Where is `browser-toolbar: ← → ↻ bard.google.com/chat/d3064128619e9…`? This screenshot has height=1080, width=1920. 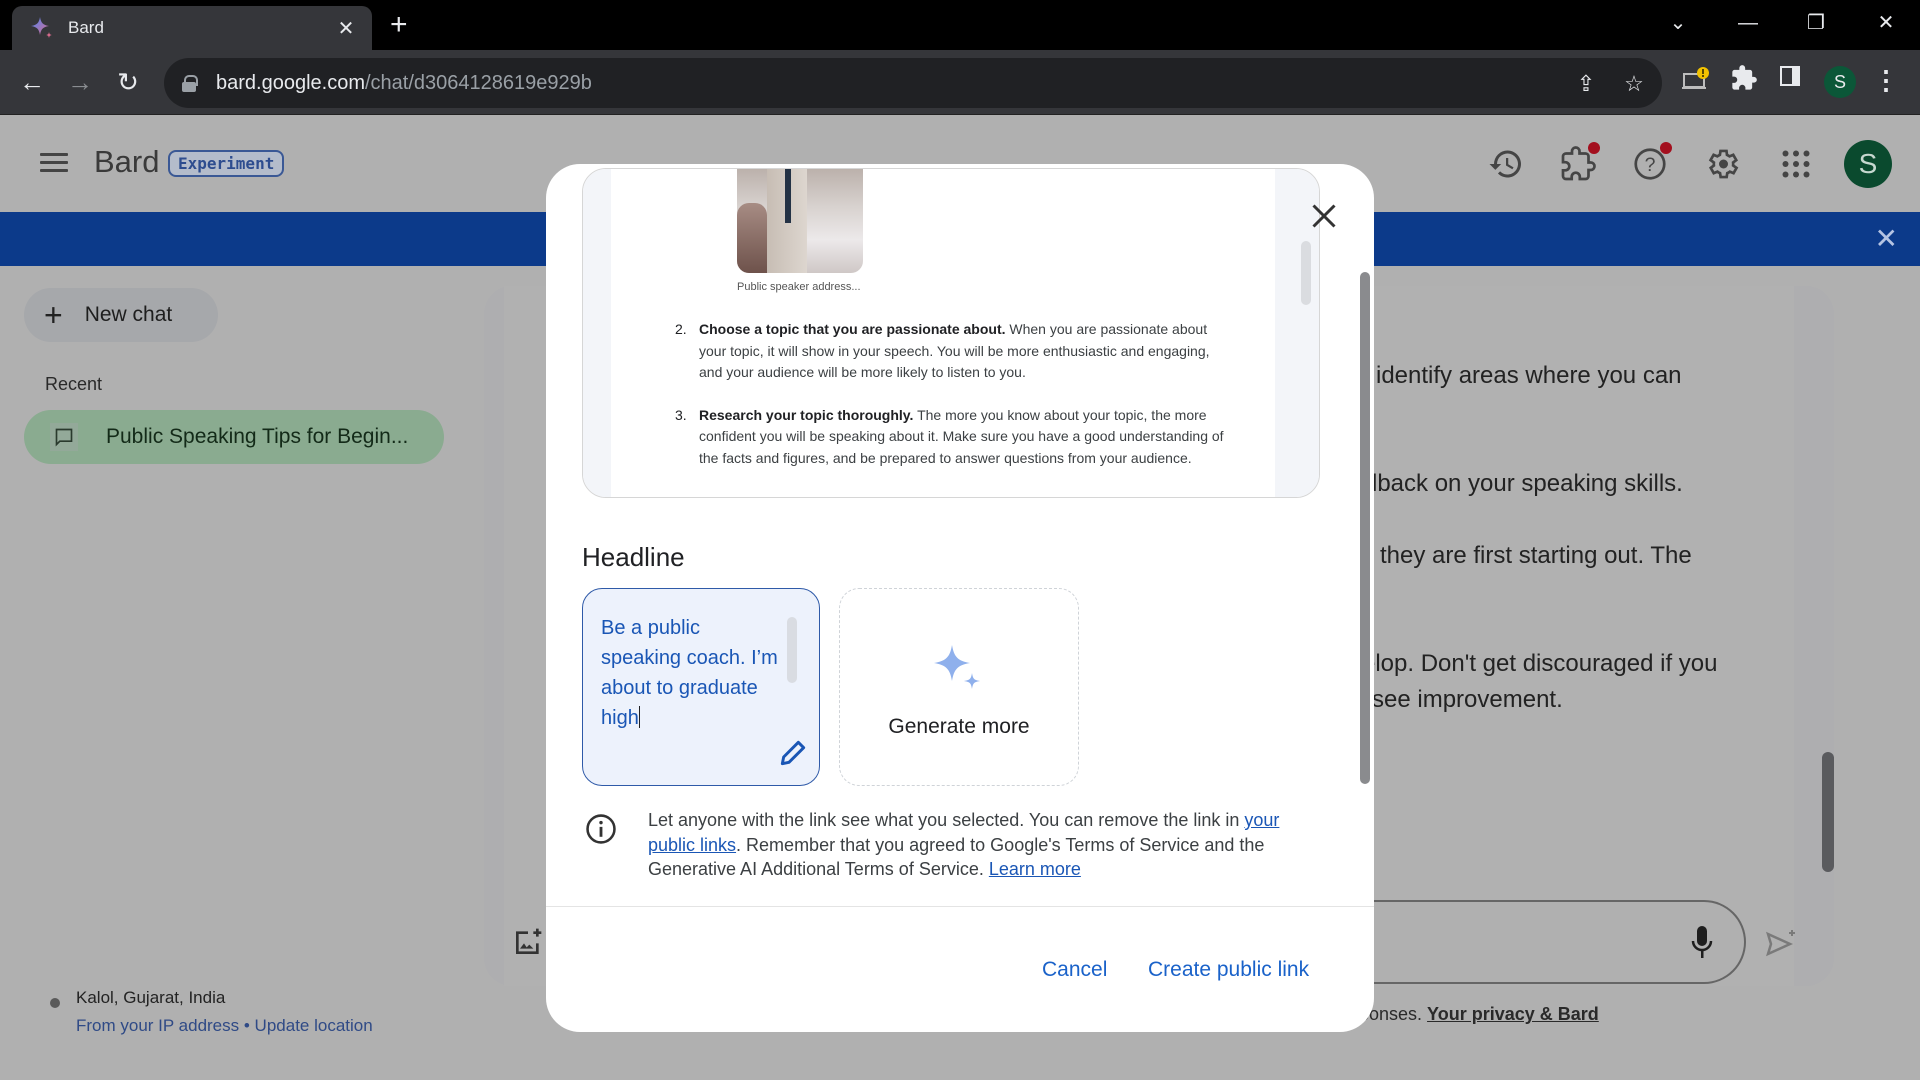
browser-toolbar: ← → ↻ bard.google.com/chat/d3064128619e9… is located at coordinates (960, 82).